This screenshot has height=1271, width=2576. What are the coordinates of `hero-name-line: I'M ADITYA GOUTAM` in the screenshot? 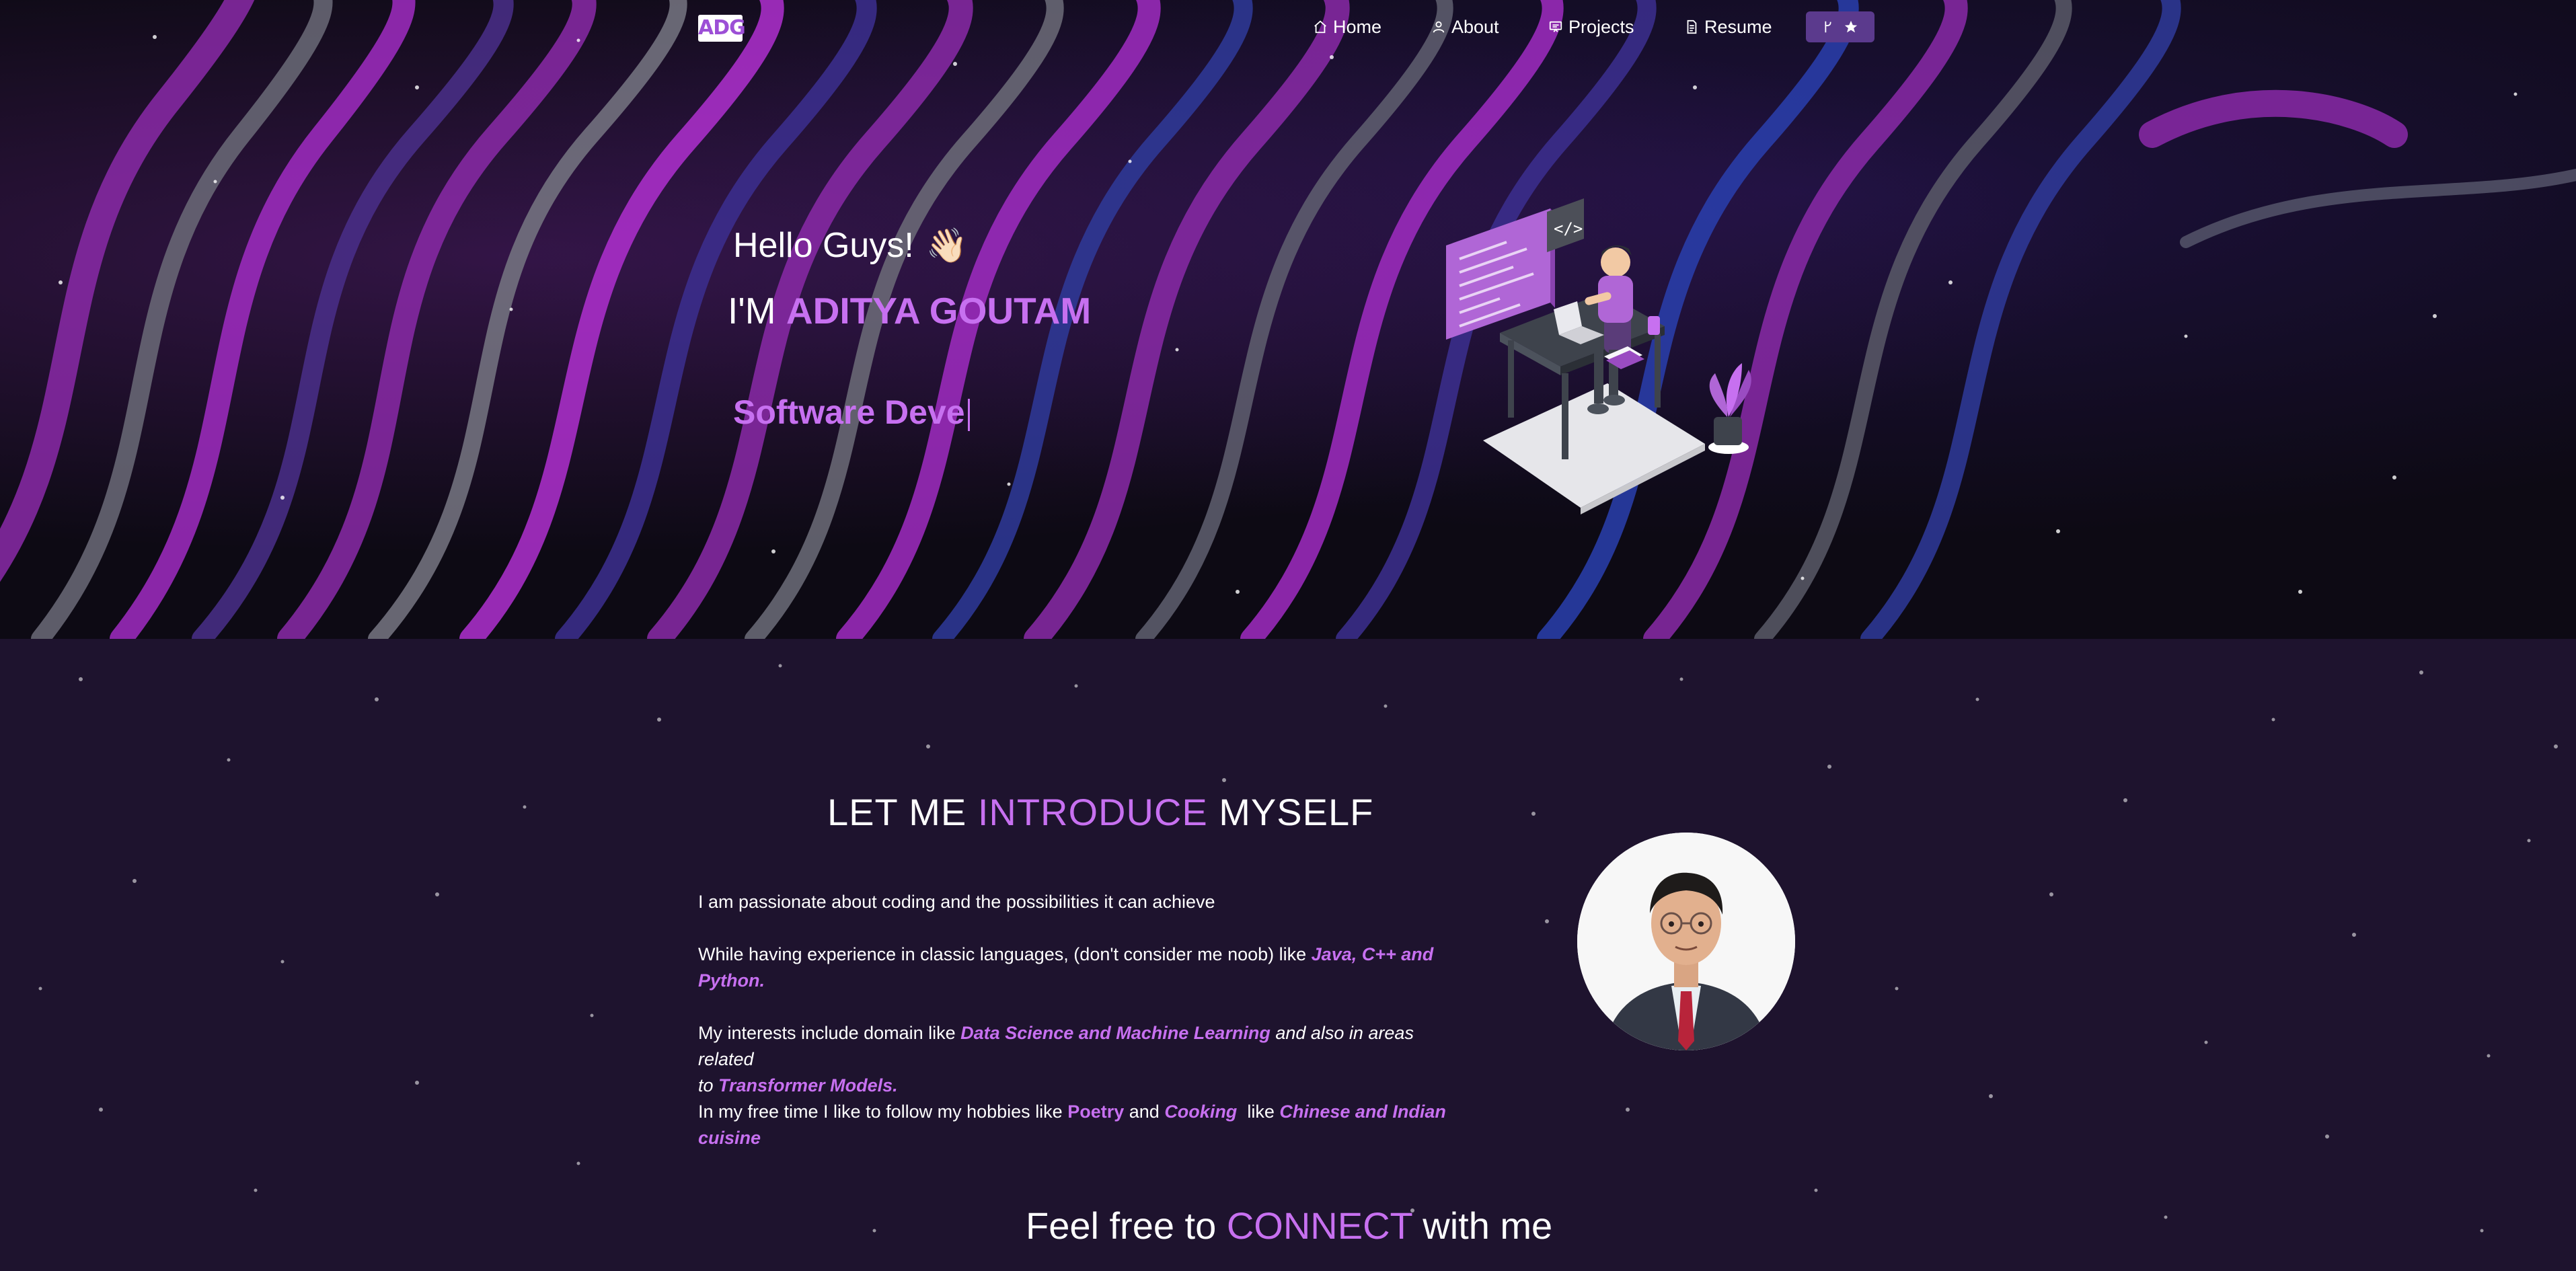 It's located at (909, 310).